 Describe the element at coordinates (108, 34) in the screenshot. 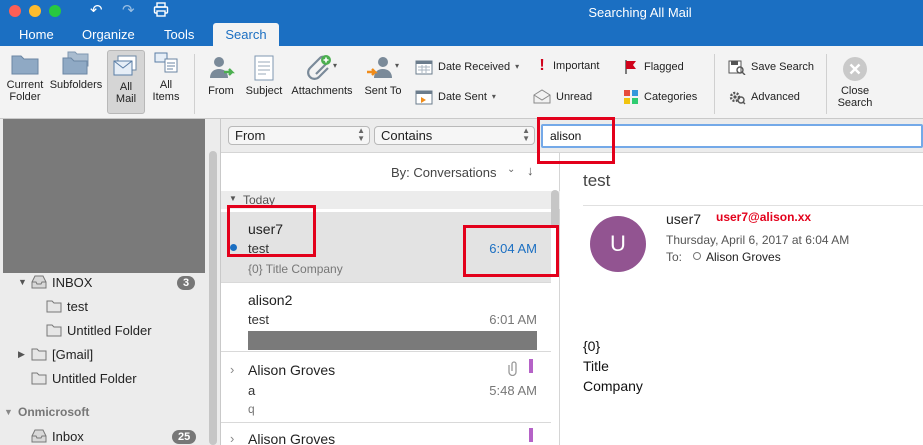

I see `tab-organize: Organize` at that location.